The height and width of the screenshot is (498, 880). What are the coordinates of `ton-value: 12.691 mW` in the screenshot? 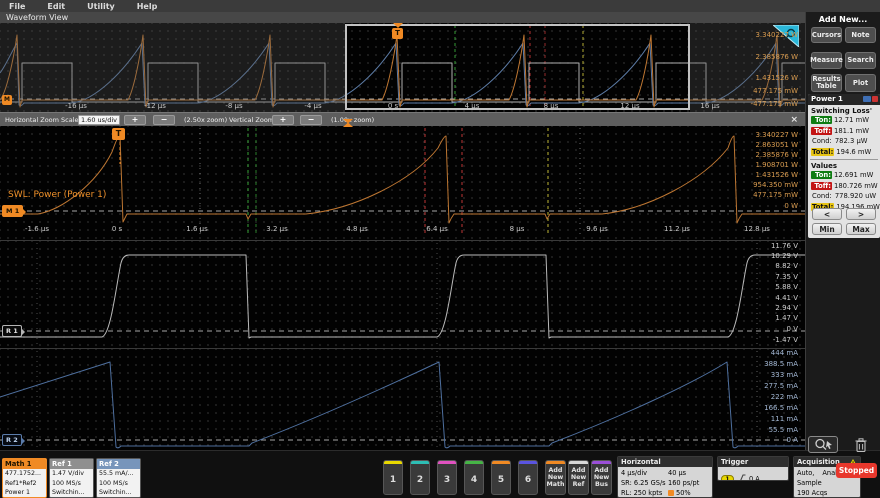 It's located at (854, 175).